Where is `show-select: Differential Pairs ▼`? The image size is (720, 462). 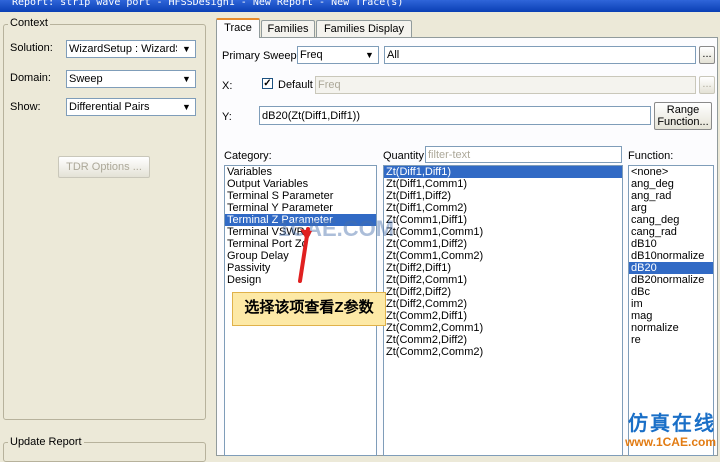
show-select: Differential Pairs ▼ is located at coordinates (131, 107).